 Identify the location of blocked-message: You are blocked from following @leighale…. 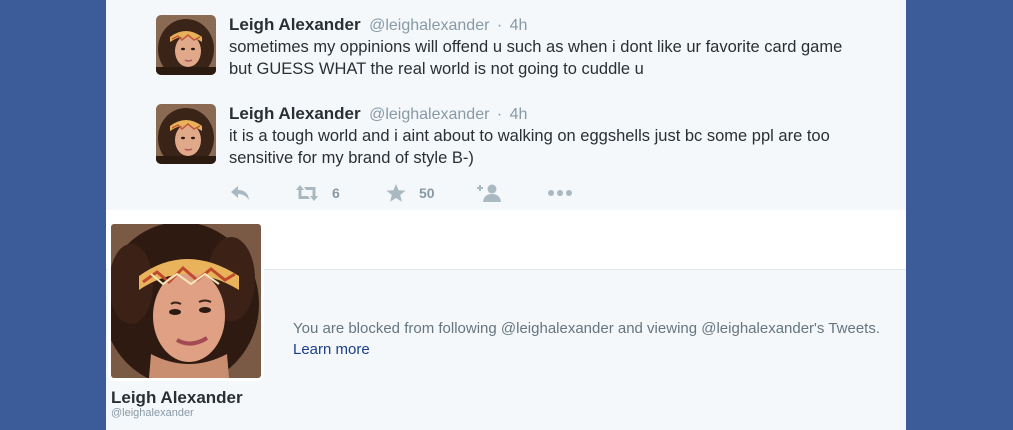
(586, 328).